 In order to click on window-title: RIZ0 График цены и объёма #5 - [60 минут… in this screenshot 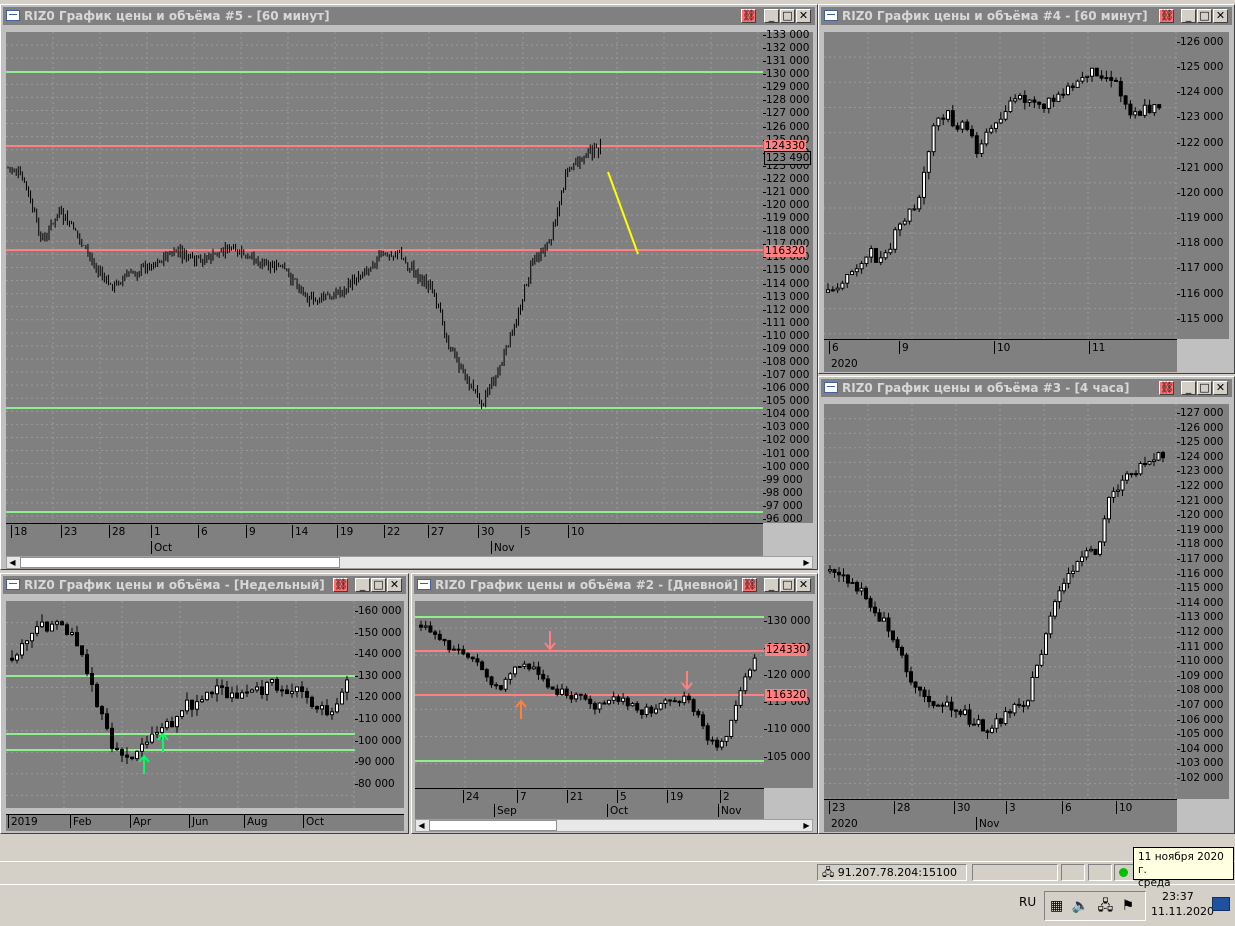, I will do `click(177, 16)`.